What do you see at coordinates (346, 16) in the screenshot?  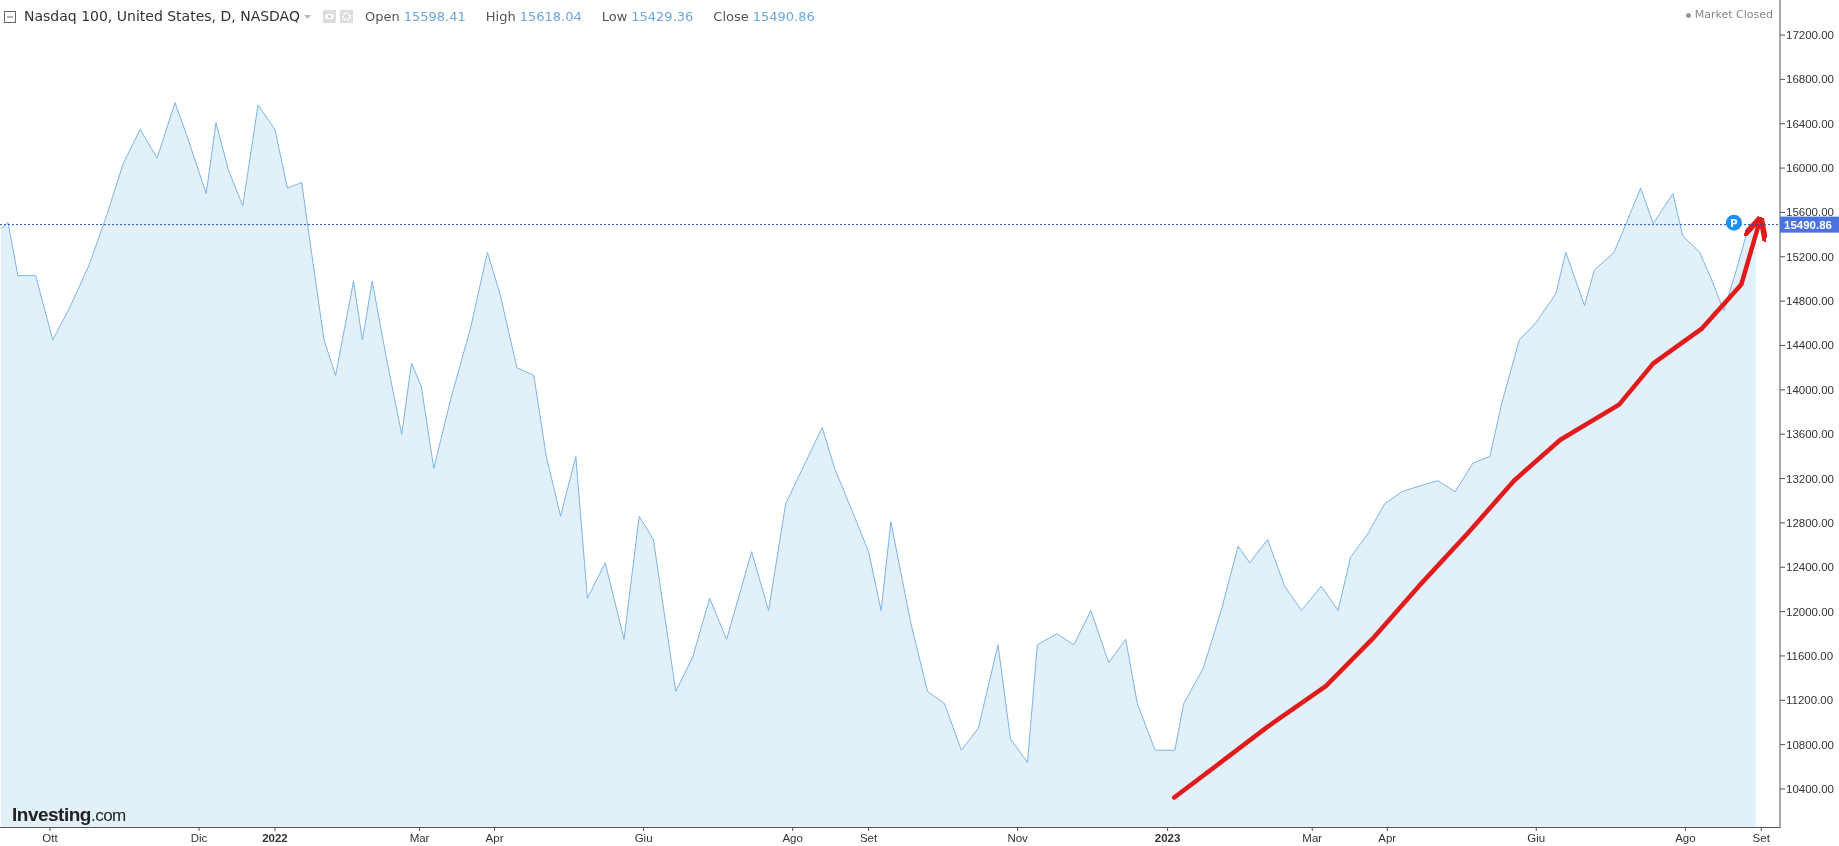 I see `settings-icon` at bounding box center [346, 16].